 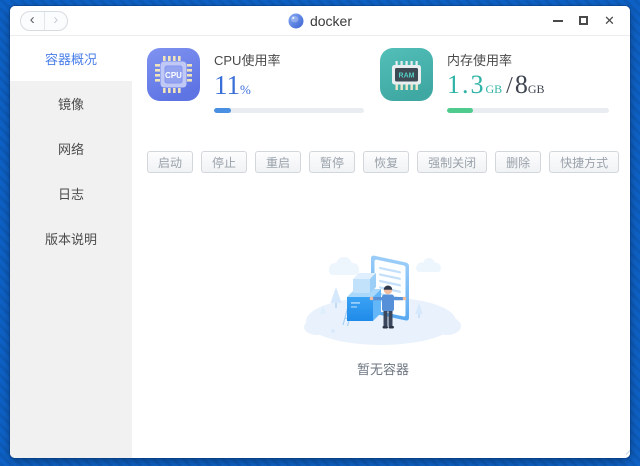 I want to click on memory-progress-track, so click(x=528, y=110).